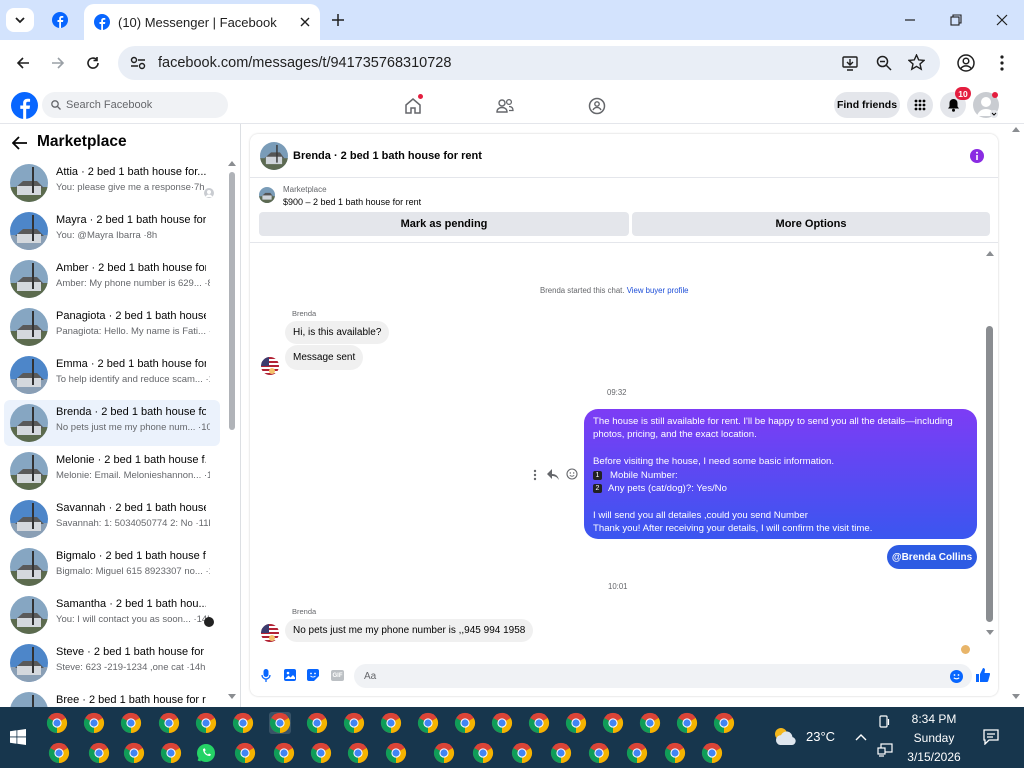 The height and width of the screenshot is (768, 1024). What do you see at coordinates (18, 737) in the screenshot?
I see `windows-start-icon` at bounding box center [18, 737].